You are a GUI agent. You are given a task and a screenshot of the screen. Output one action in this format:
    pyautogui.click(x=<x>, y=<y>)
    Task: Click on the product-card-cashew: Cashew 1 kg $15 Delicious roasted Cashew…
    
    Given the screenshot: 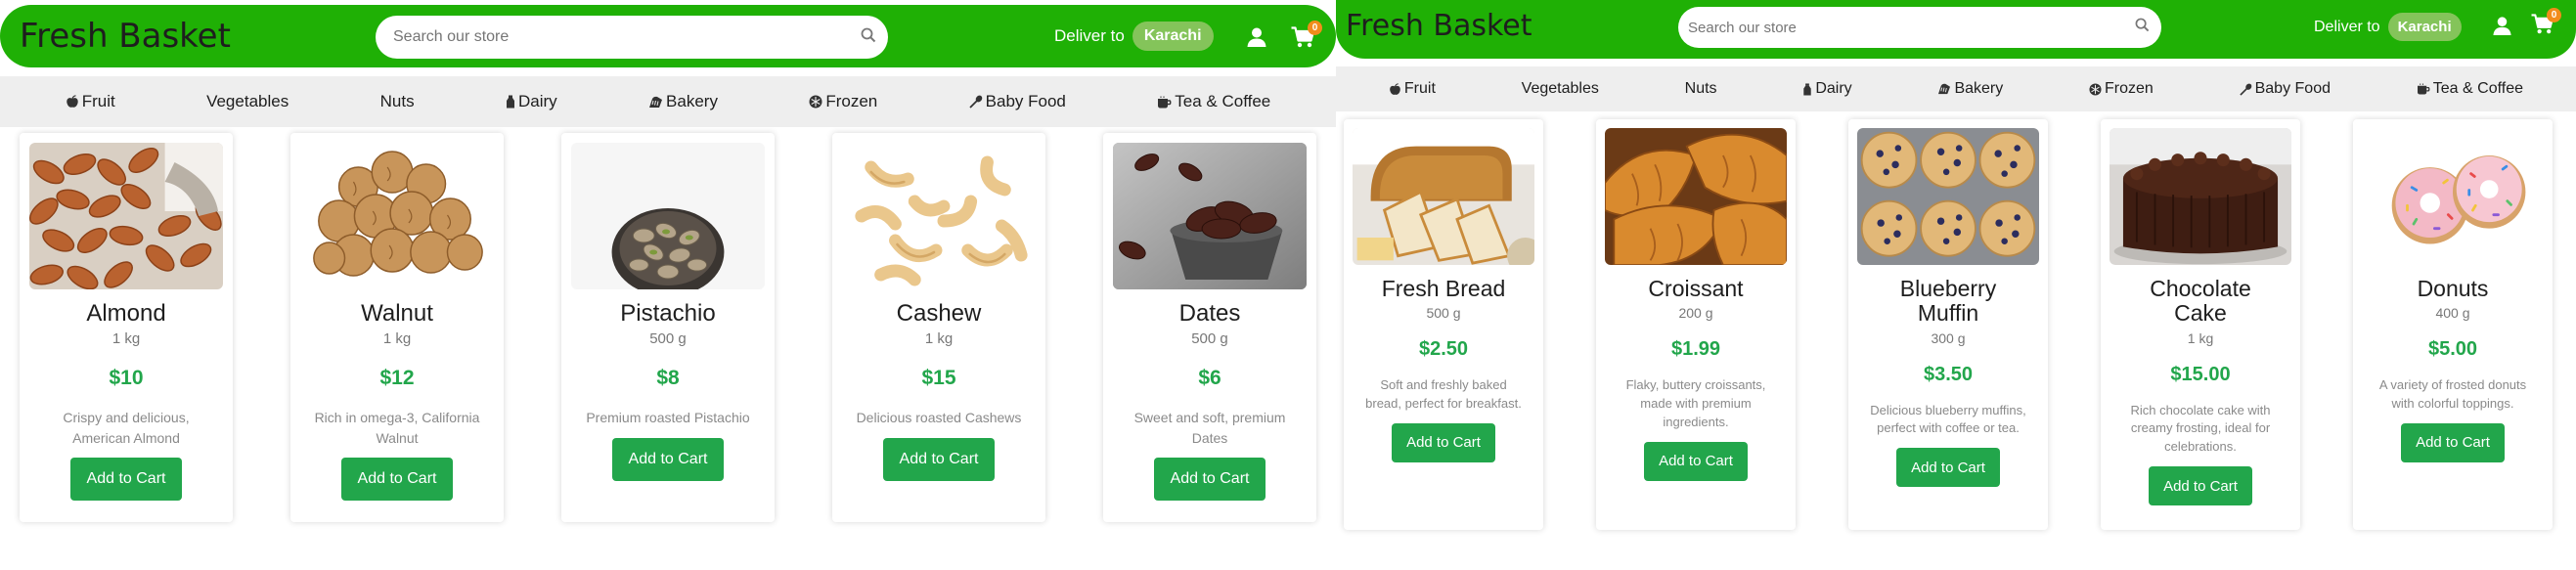 What is the action you would take?
    pyautogui.click(x=939, y=328)
    